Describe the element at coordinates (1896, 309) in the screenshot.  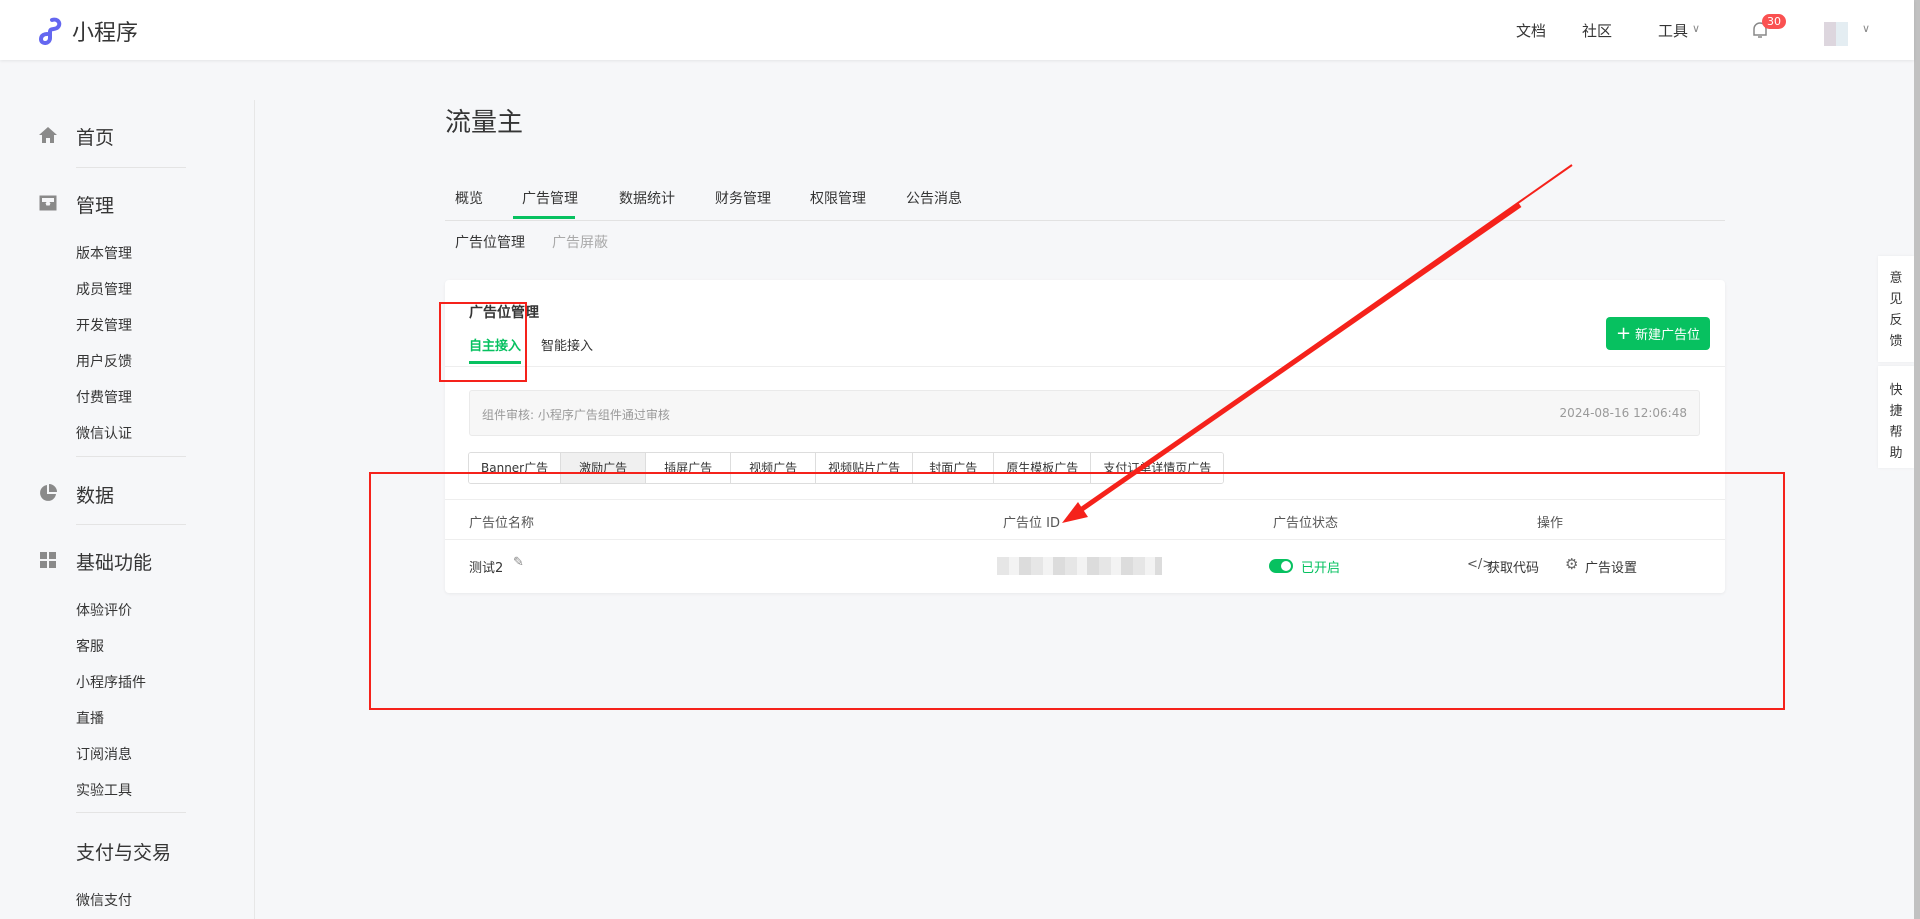
I see `feedback-tab: 意 见 反 馈` at that location.